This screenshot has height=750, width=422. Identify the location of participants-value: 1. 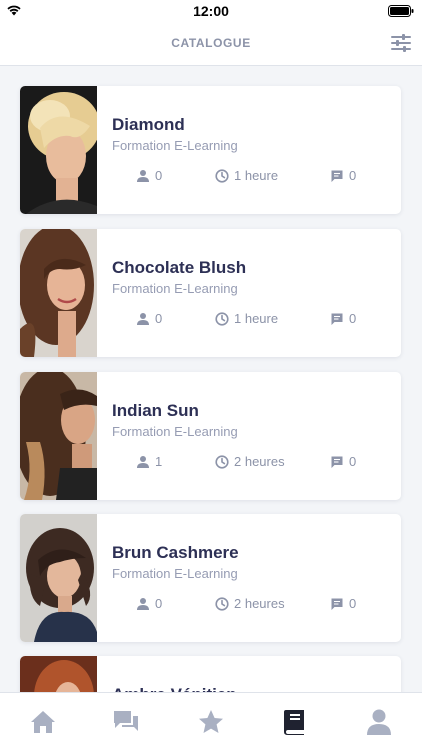
(159, 461).